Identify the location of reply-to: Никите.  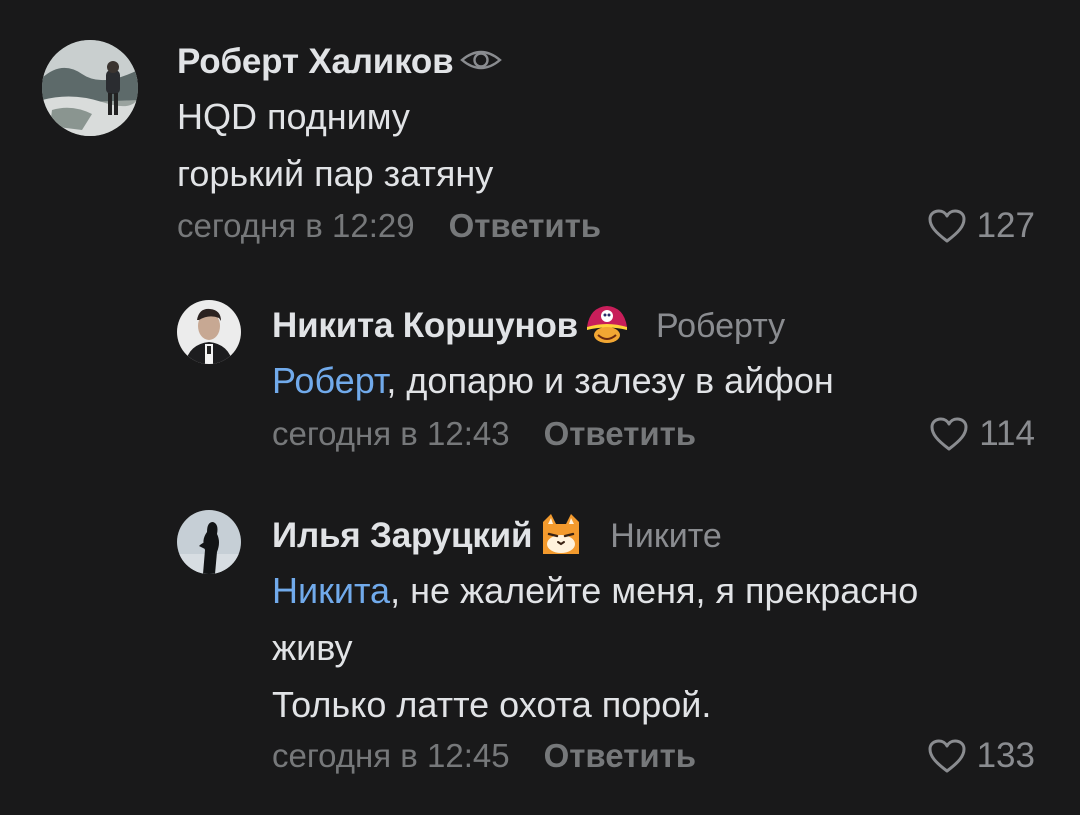
(666, 536).